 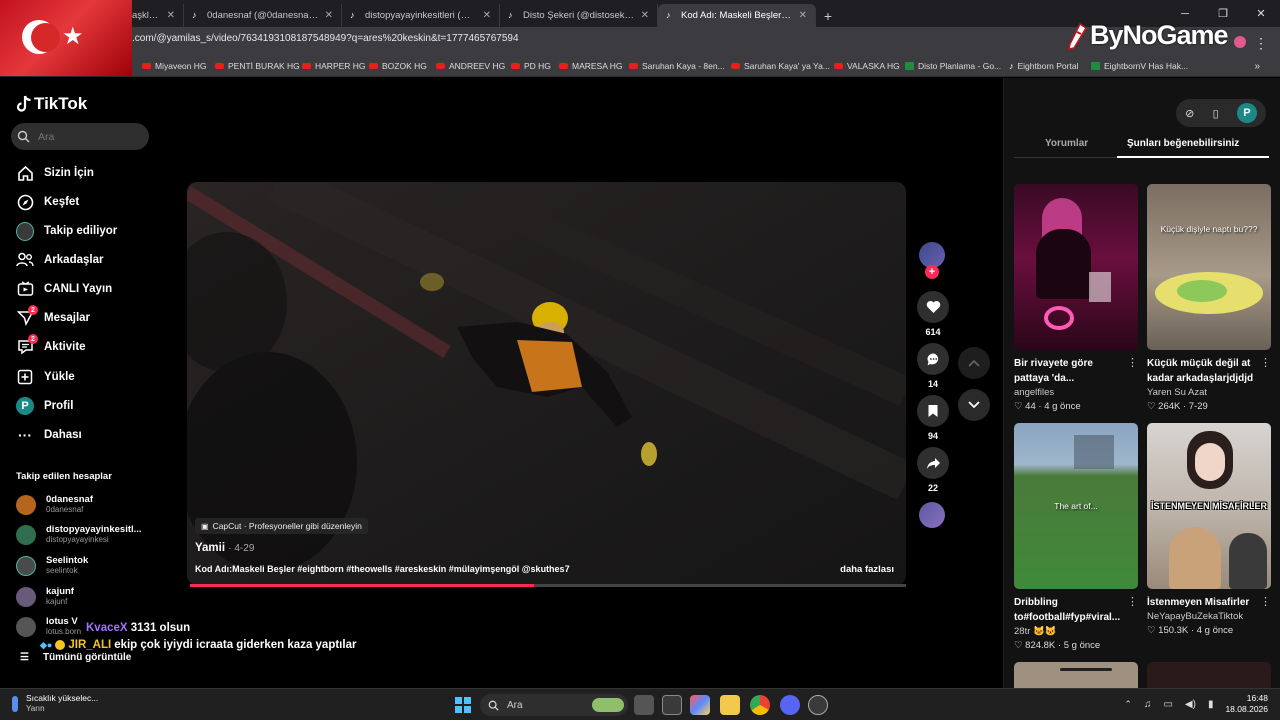 I want to click on tiktok-favicon-icon: ♪, so click(x=352, y=15).